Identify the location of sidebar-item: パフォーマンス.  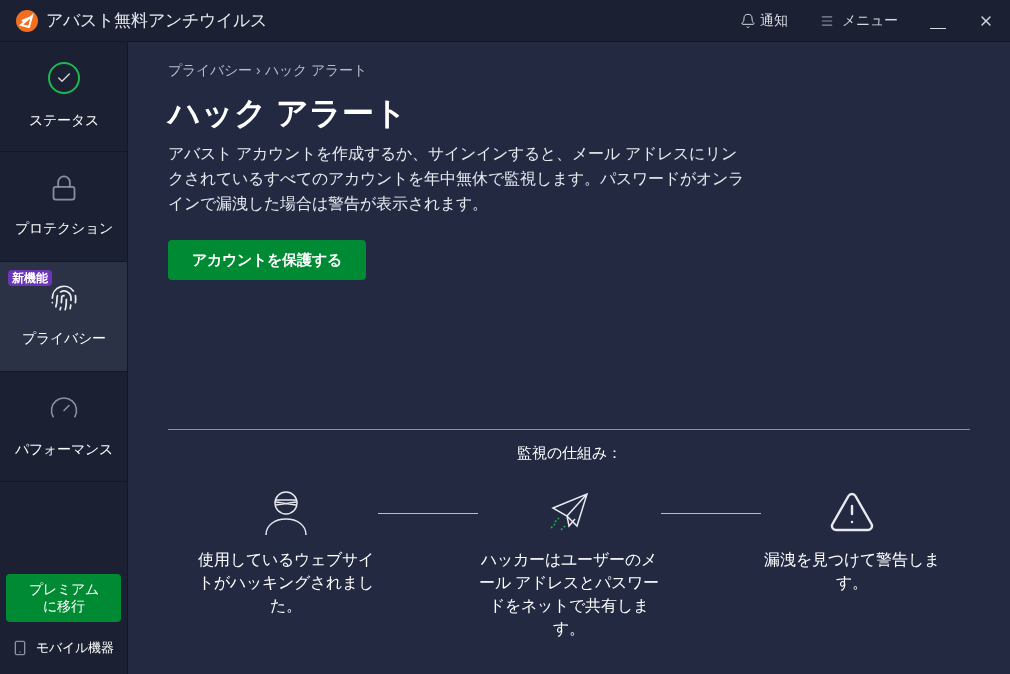
(63, 427).